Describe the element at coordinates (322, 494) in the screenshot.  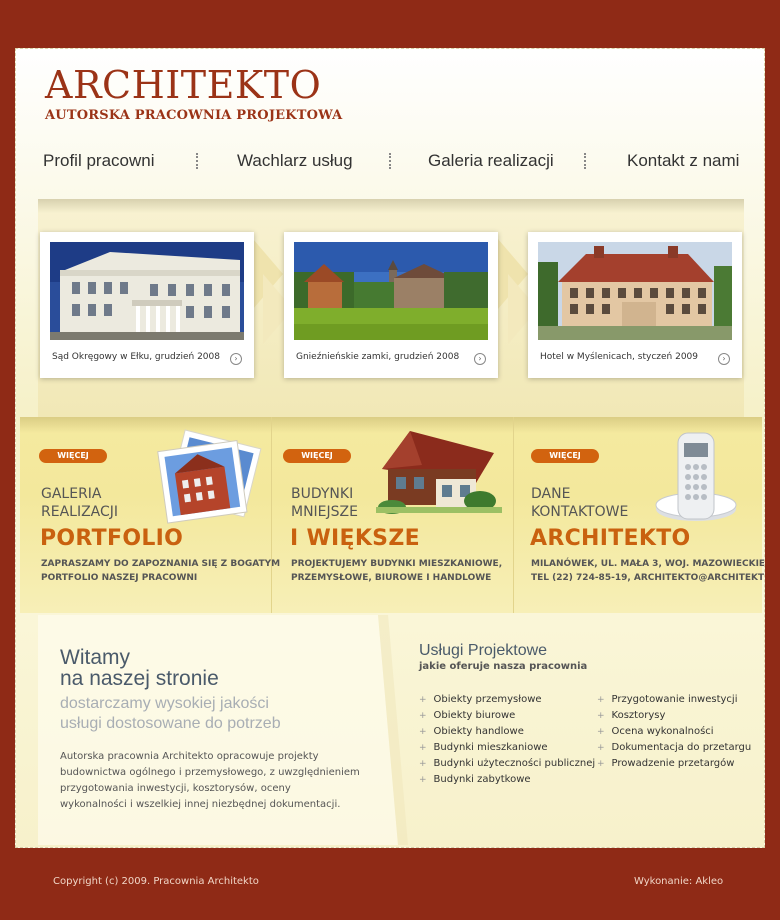
I see `feature-line1: BUDYNKI` at that location.